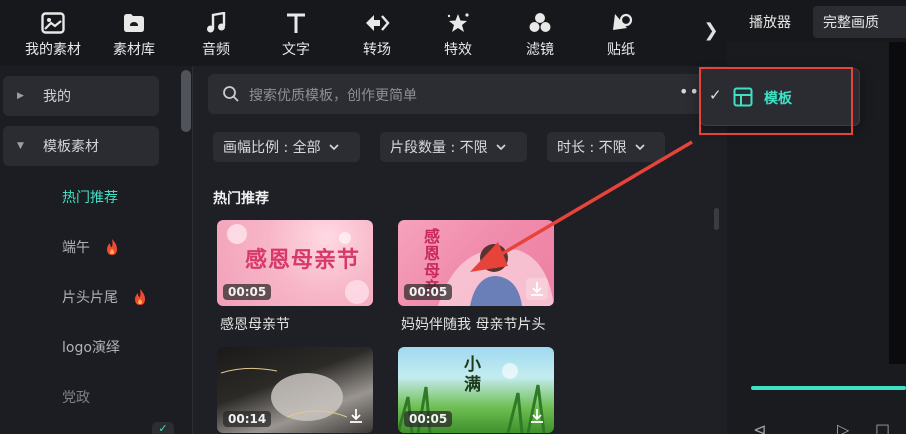  I want to click on toolbar-effects: 特效, so click(458, 33).